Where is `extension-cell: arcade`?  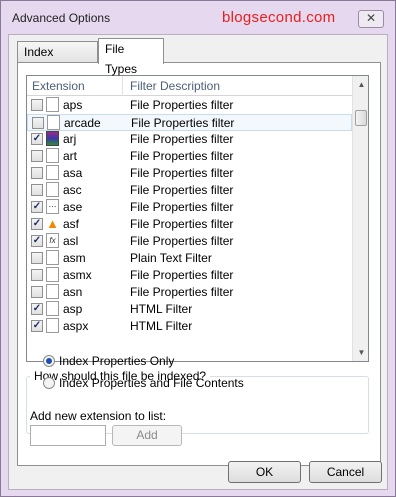
extension-cell: arcade is located at coordinates (82, 123).